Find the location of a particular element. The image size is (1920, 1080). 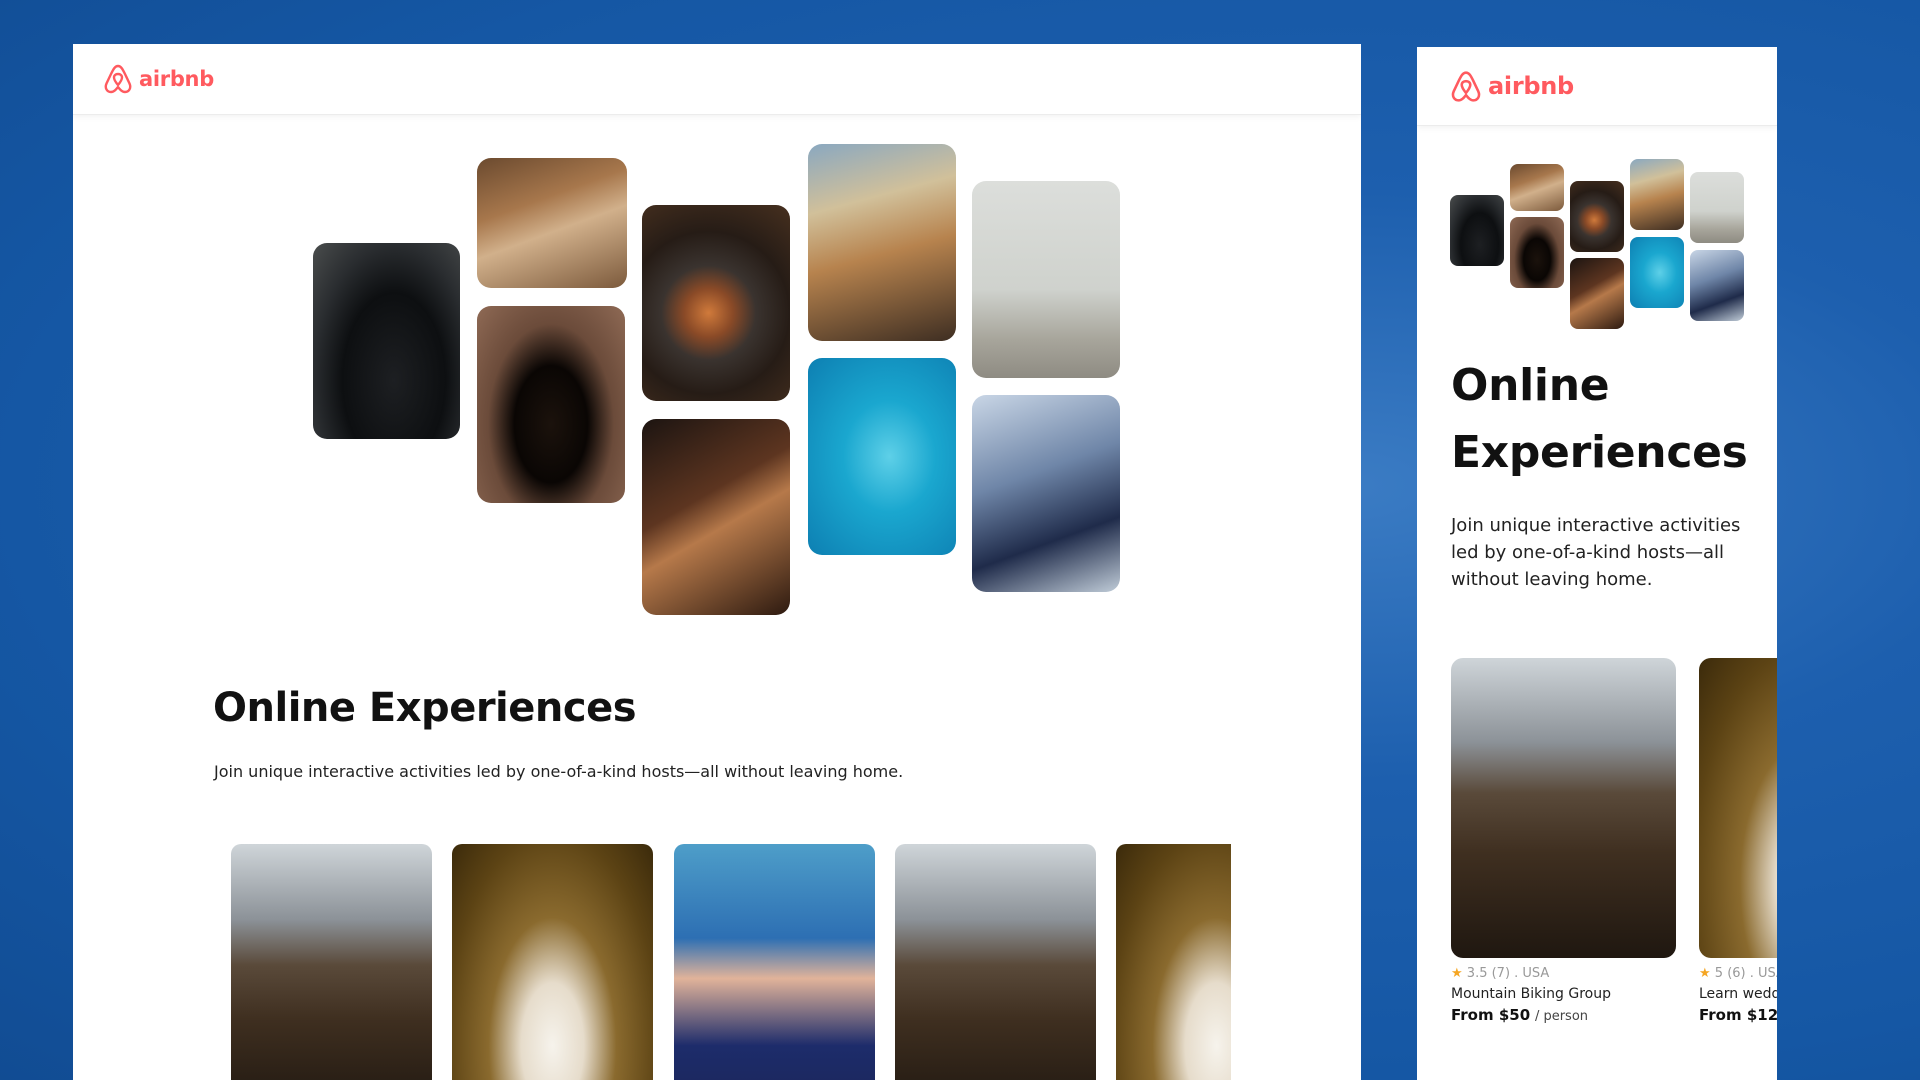

card-price: From $120 is located at coordinates (1738, 1015).